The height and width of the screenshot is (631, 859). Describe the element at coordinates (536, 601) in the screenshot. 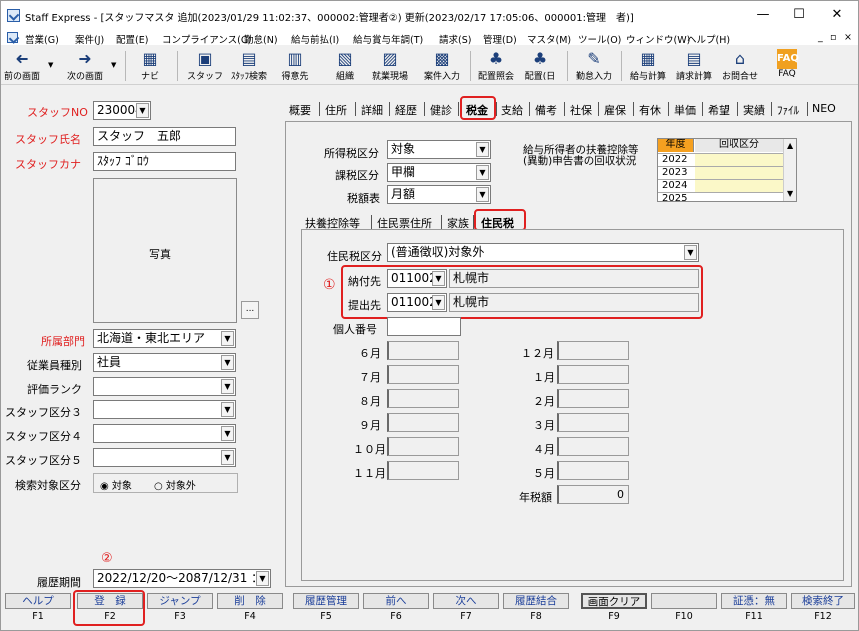

I see `history-merge-button: 履歴結合` at that location.